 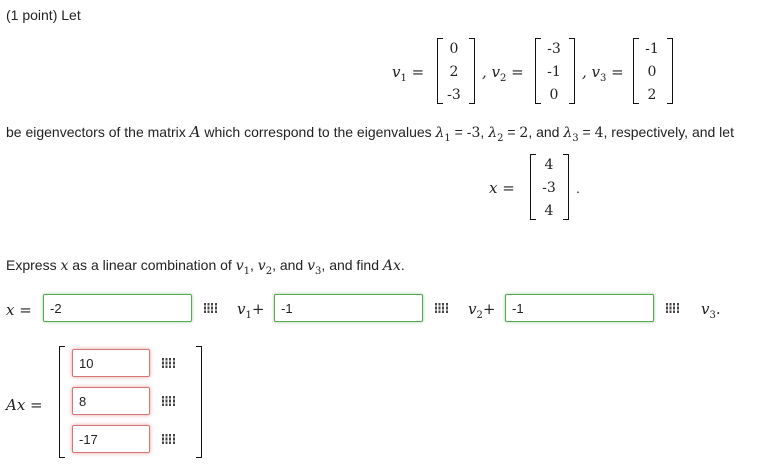 What do you see at coordinates (502, 188) in the screenshot?
I see `x-label: x =` at bounding box center [502, 188].